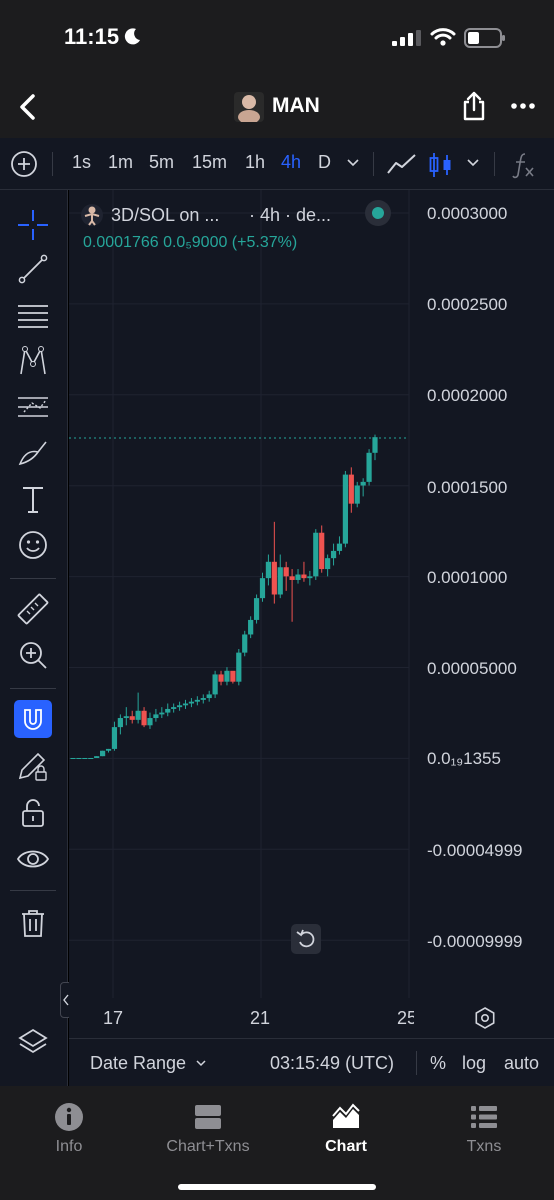  I want to click on text-tool-icon, so click(33, 499).